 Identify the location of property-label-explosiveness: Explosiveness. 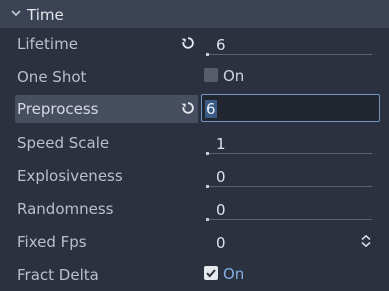
(70, 176).